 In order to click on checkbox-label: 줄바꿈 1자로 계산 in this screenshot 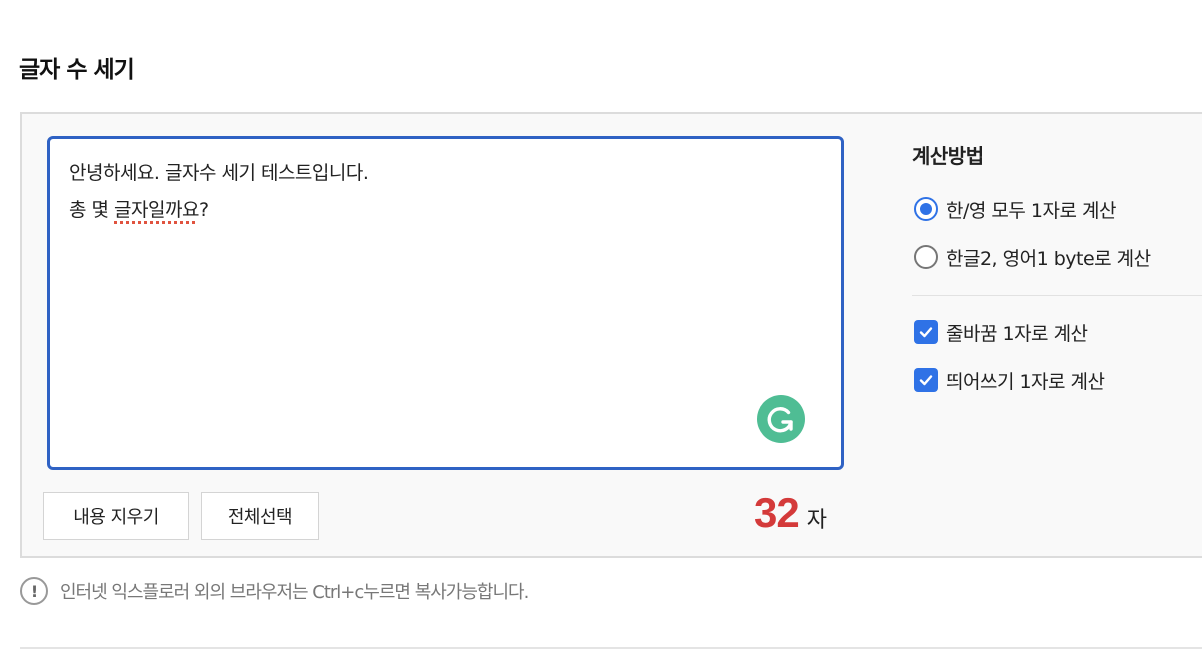, I will do `click(1017, 333)`.